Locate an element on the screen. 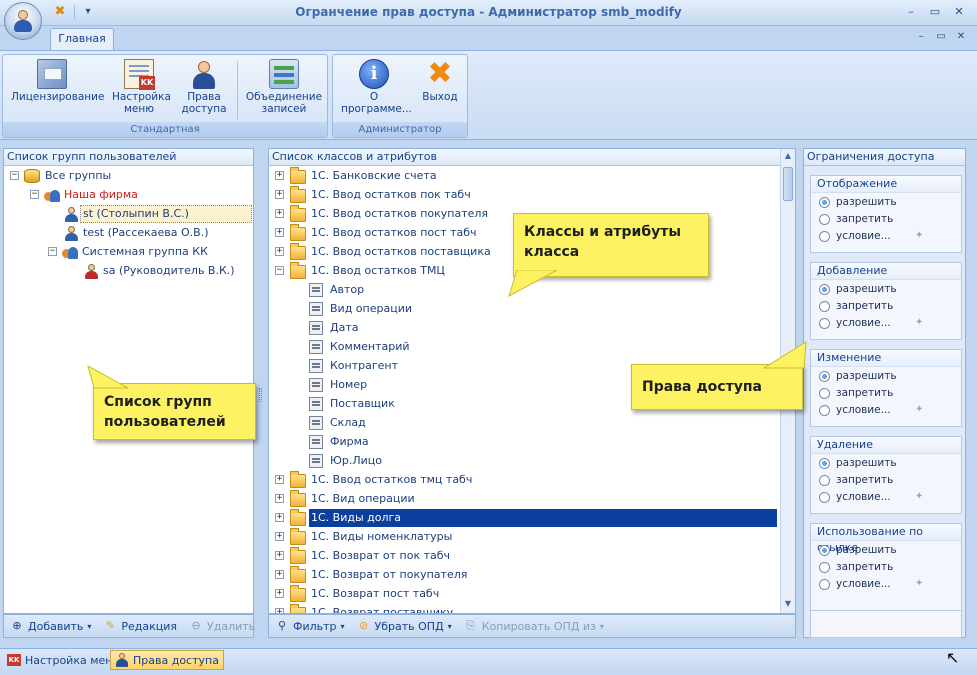 The image size is (977, 675). menu-settings-button: Настройка меню is located at coordinates (139, 87).